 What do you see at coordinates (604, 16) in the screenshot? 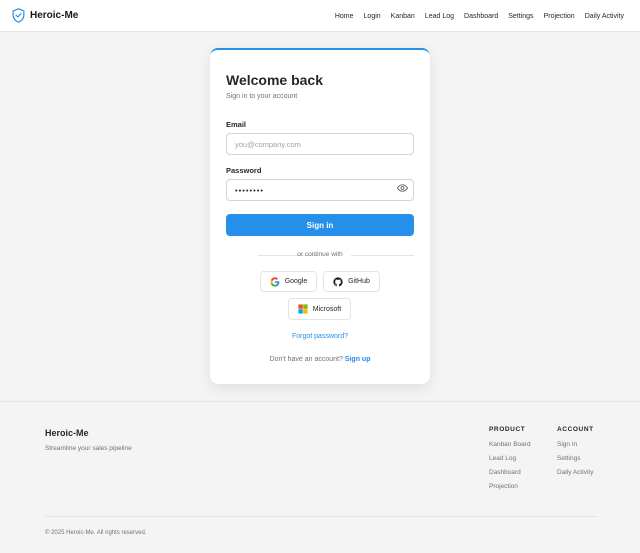
I see `nav-daily-activity: Daily Activity` at bounding box center [604, 16].